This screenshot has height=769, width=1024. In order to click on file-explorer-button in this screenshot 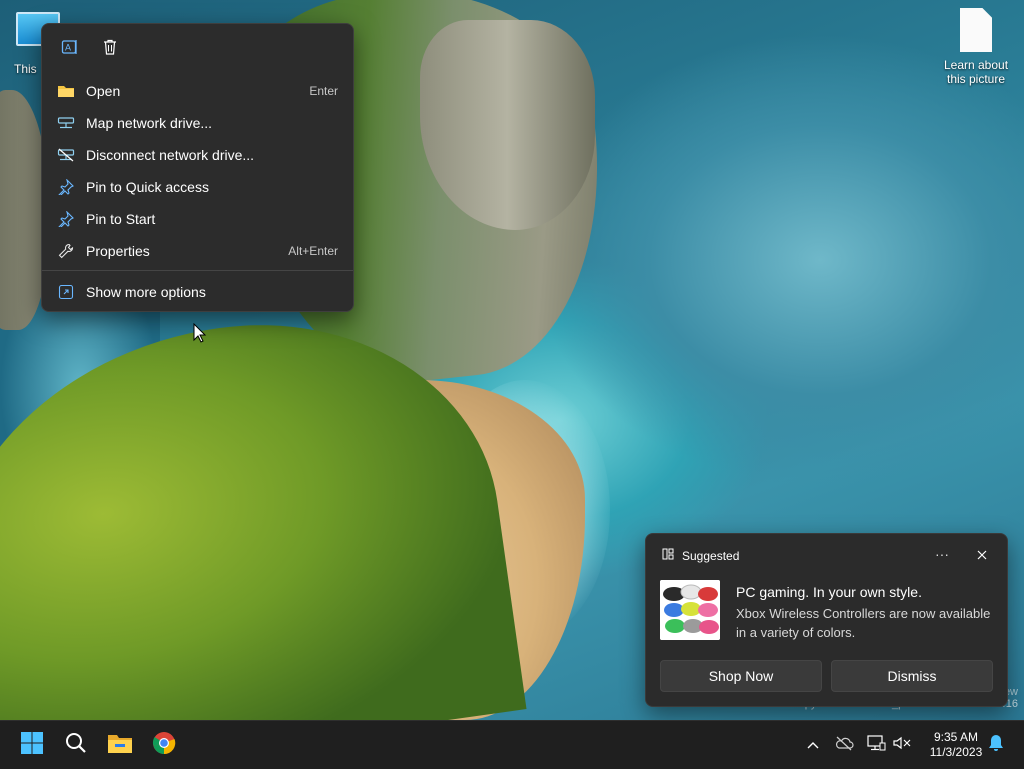, I will do `click(120, 745)`.